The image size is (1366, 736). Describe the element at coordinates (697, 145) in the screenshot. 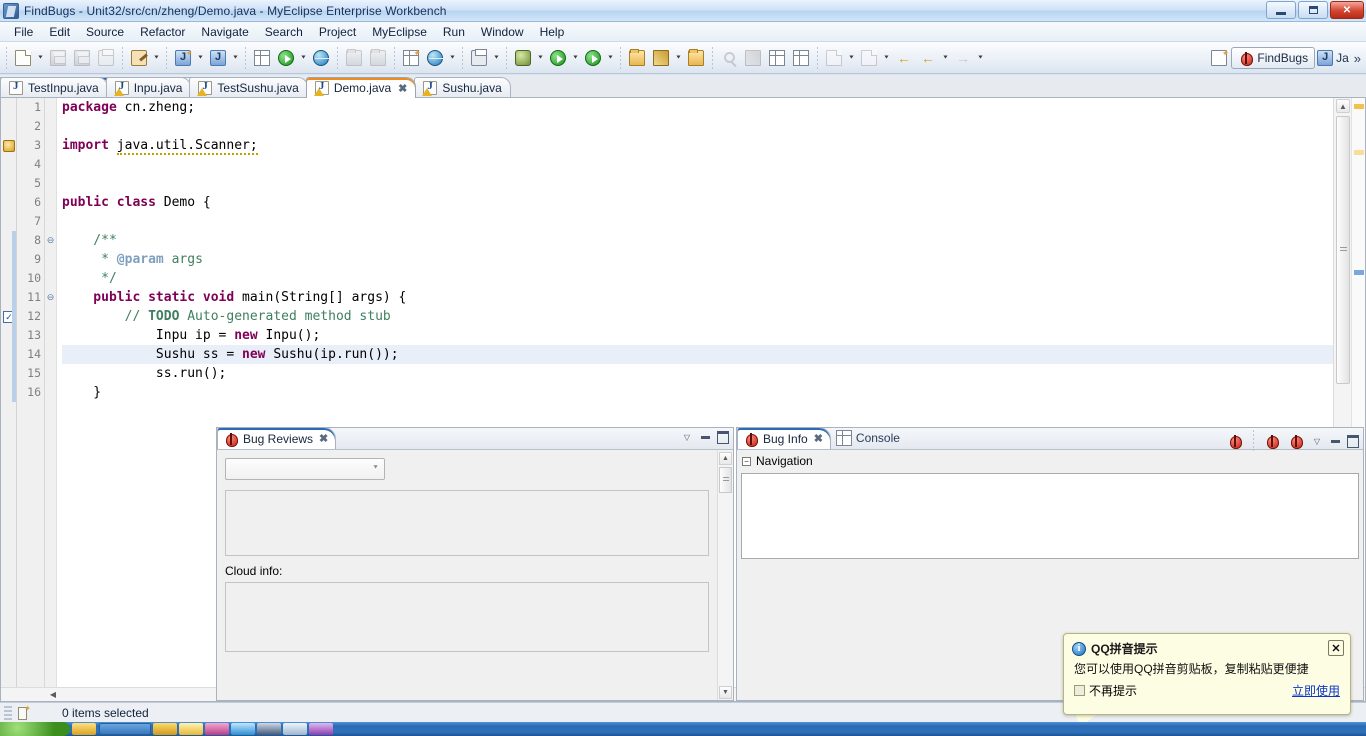

I see `code-line: import java.util.Scanner;` at that location.